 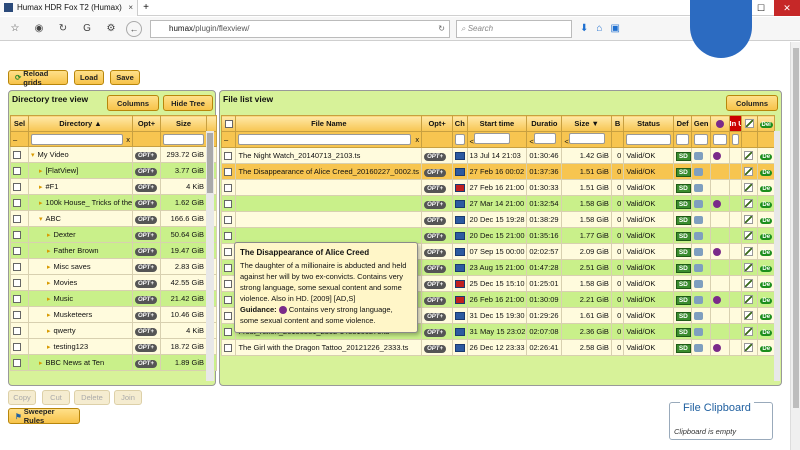 I want to click on directory-name-cell: ▸ [FlatView], so click(x=80, y=170).